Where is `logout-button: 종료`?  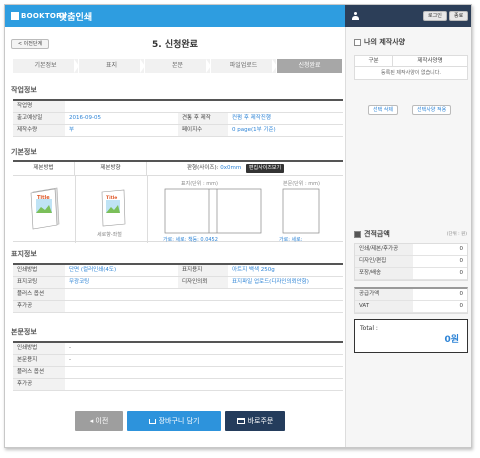
logout-button: 종료 is located at coordinates (459, 16).